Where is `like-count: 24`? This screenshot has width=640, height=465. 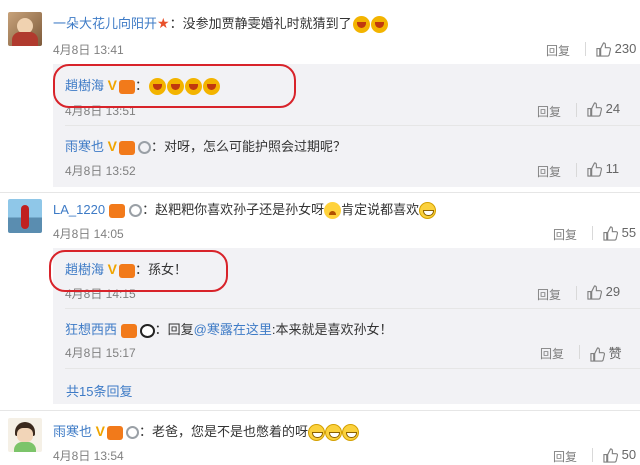 like-count: 24 is located at coordinates (613, 108).